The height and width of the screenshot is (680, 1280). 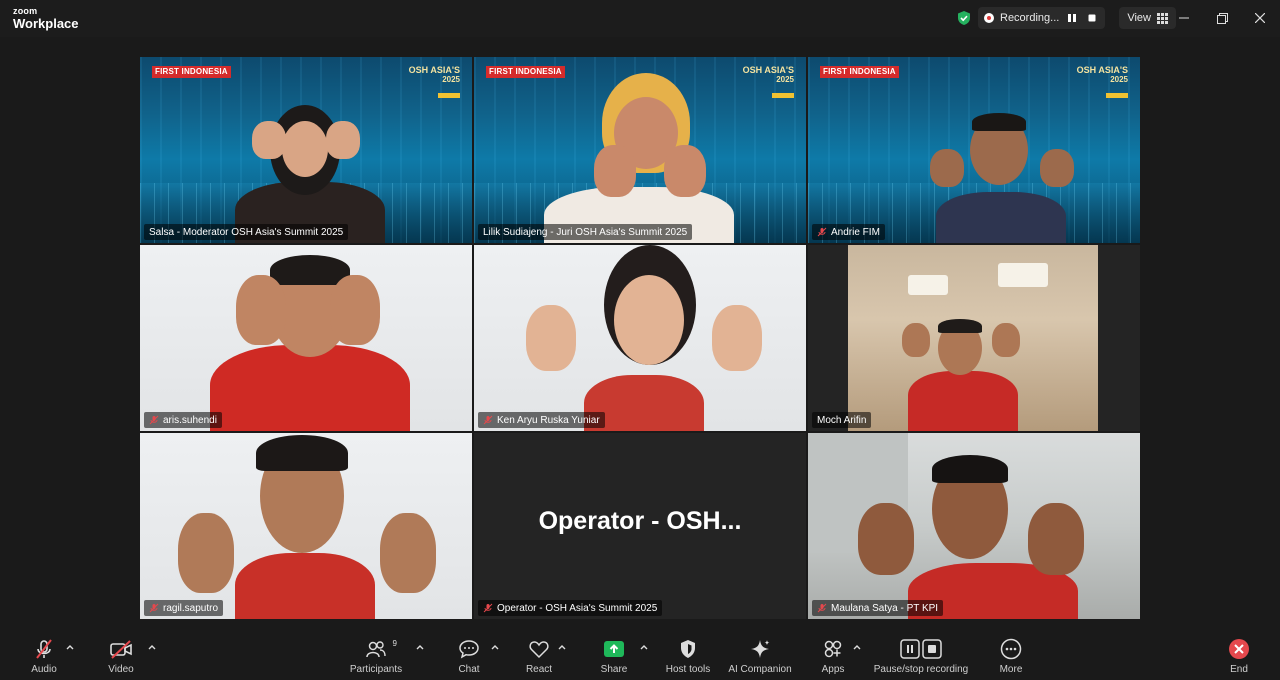 I want to click on video-off-icon, so click(x=121, y=649).